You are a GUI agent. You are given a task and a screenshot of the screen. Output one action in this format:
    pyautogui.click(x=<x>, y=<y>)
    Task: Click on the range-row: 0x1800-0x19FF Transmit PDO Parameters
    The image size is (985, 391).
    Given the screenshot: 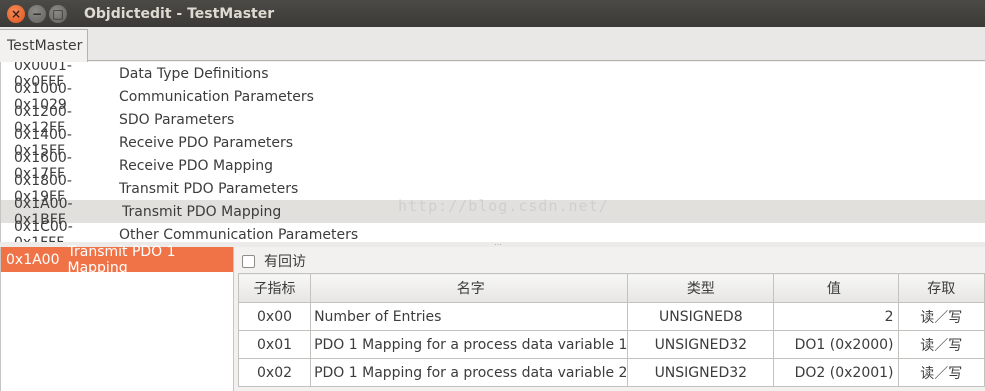 What is the action you would take?
    pyautogui.click(x=493, y=189)
    